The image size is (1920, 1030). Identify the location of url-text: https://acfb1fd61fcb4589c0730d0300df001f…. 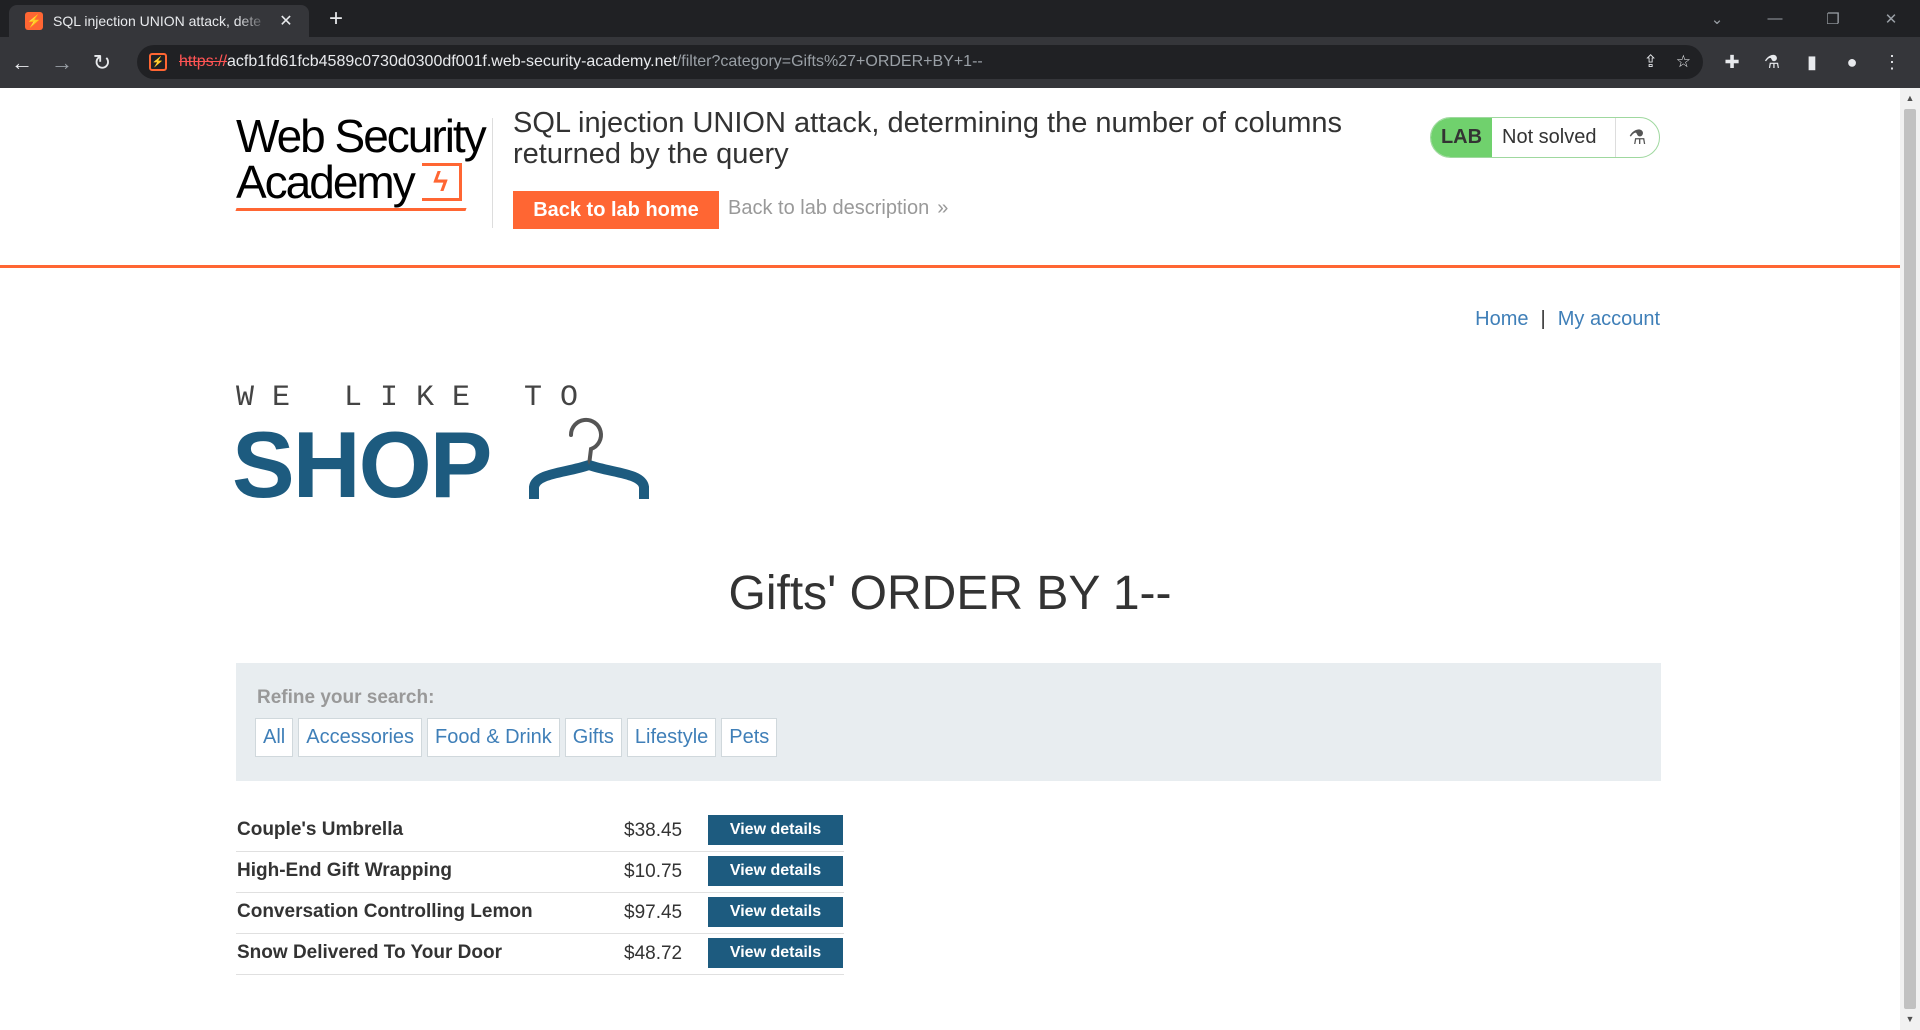
(581, 62).